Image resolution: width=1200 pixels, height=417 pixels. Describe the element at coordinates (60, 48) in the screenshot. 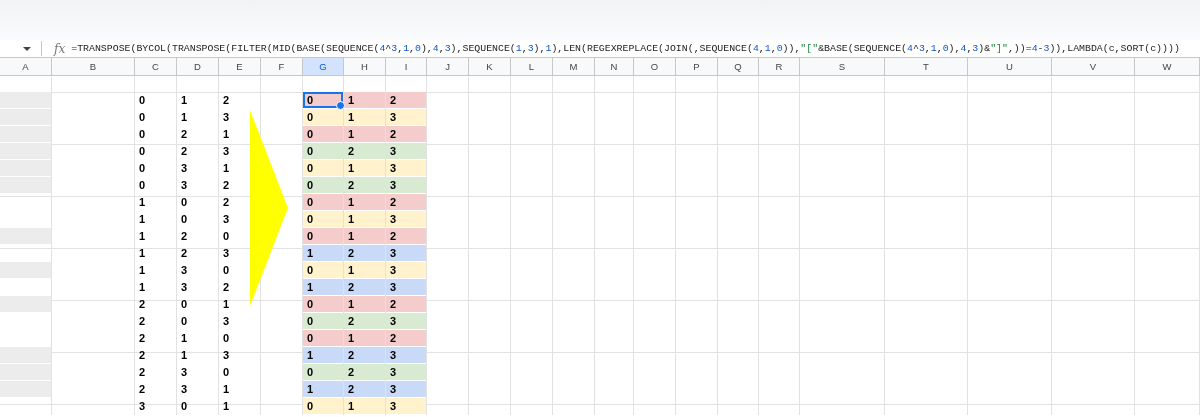

I see `fx-label: fx` at that location.